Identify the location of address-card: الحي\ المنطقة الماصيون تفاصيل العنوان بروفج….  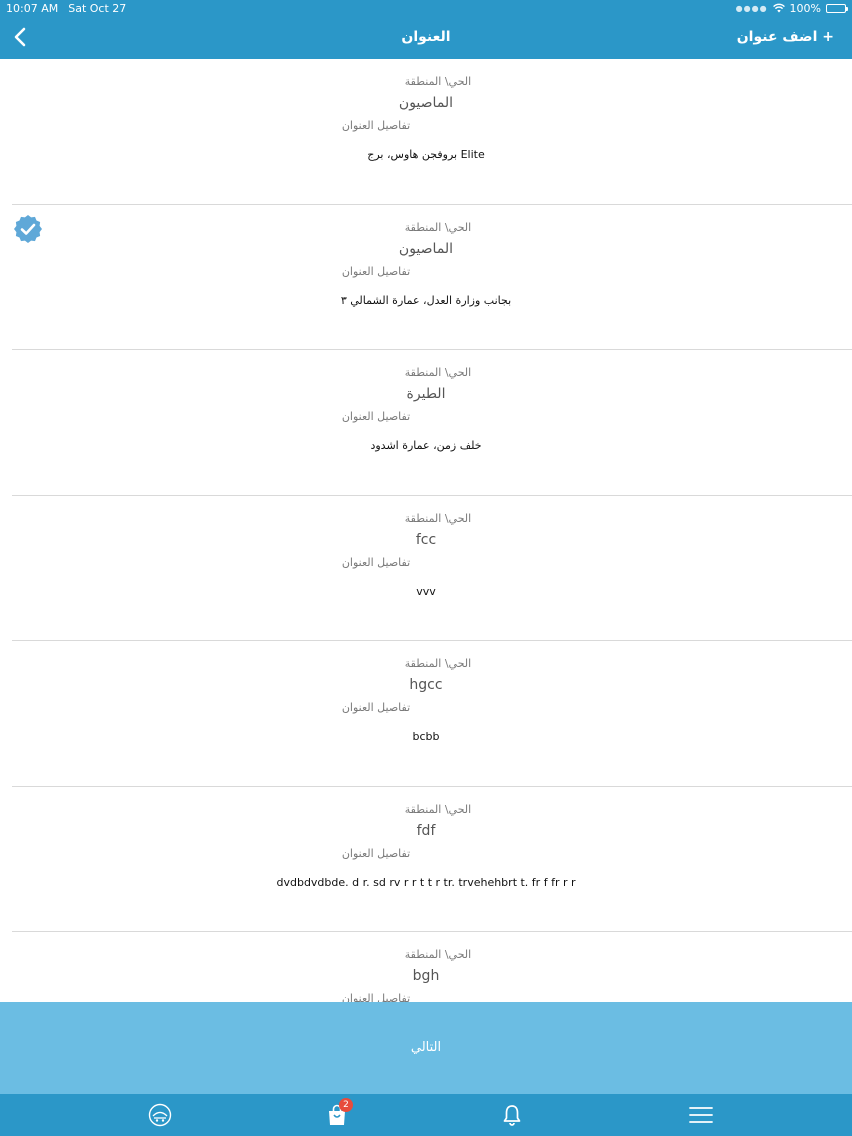
(432, 132).